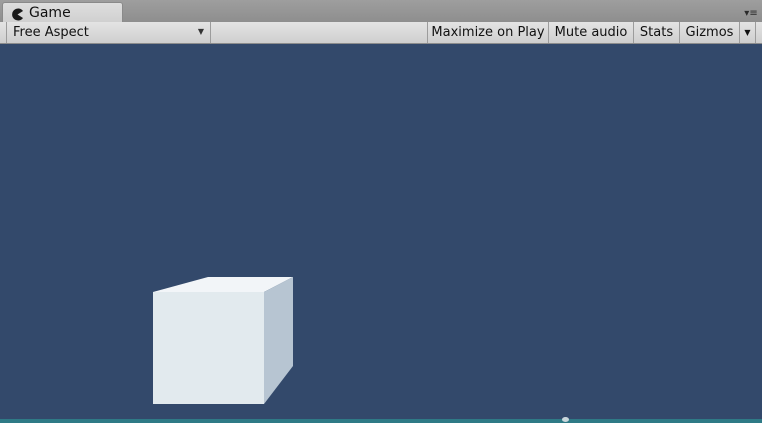 The image size is (762, 423). Describe the element at coordinates (108, 32) in the screenshot. I see `aspect-dropdown: Free Aspect ▼` at that location.